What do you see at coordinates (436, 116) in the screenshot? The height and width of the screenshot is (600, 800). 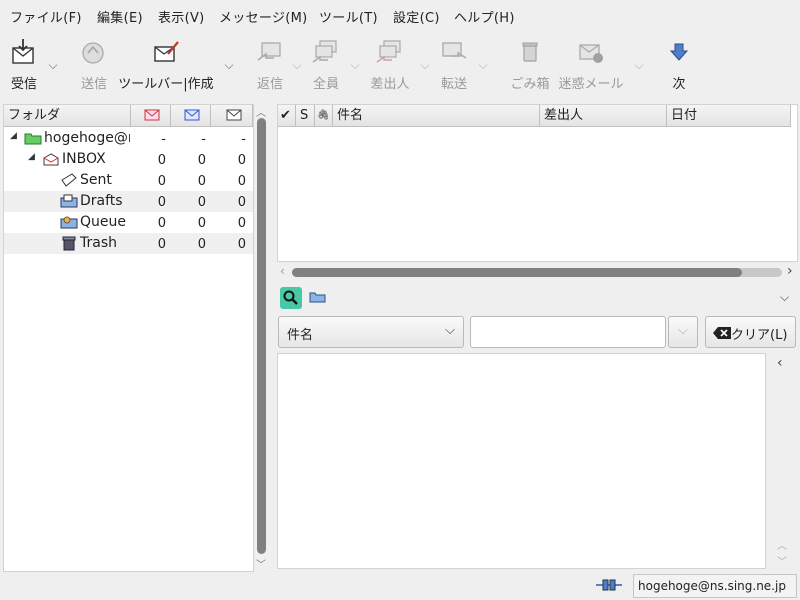 I see `column-subject: 件名` at bounding box center [436, 116].